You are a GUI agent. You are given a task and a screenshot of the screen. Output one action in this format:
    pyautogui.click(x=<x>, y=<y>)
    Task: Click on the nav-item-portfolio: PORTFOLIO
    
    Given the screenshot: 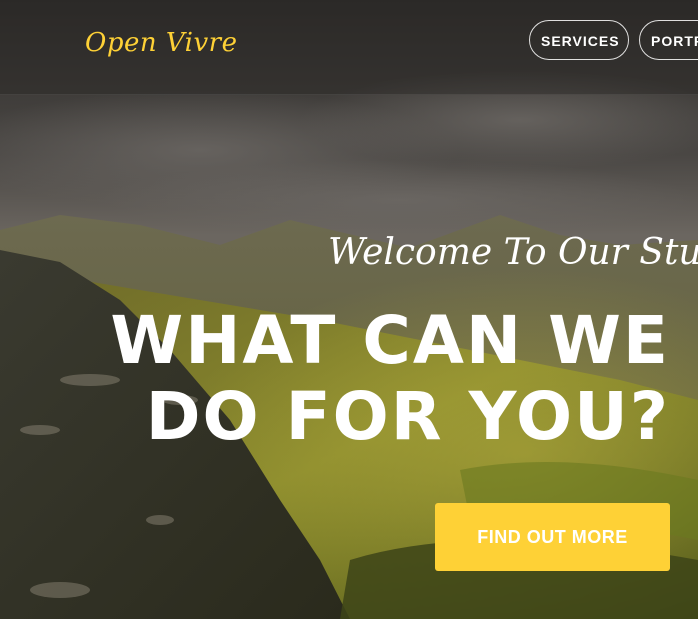 What is the action you would take?
    pyautogui.click(x=668, y=40)
    